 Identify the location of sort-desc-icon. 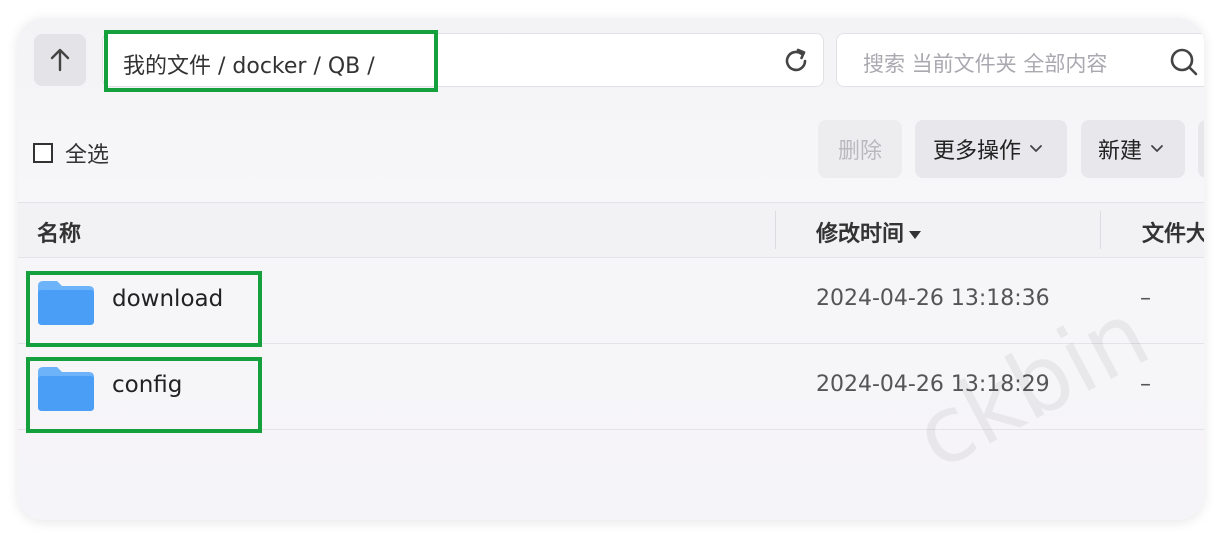
(915, 235).